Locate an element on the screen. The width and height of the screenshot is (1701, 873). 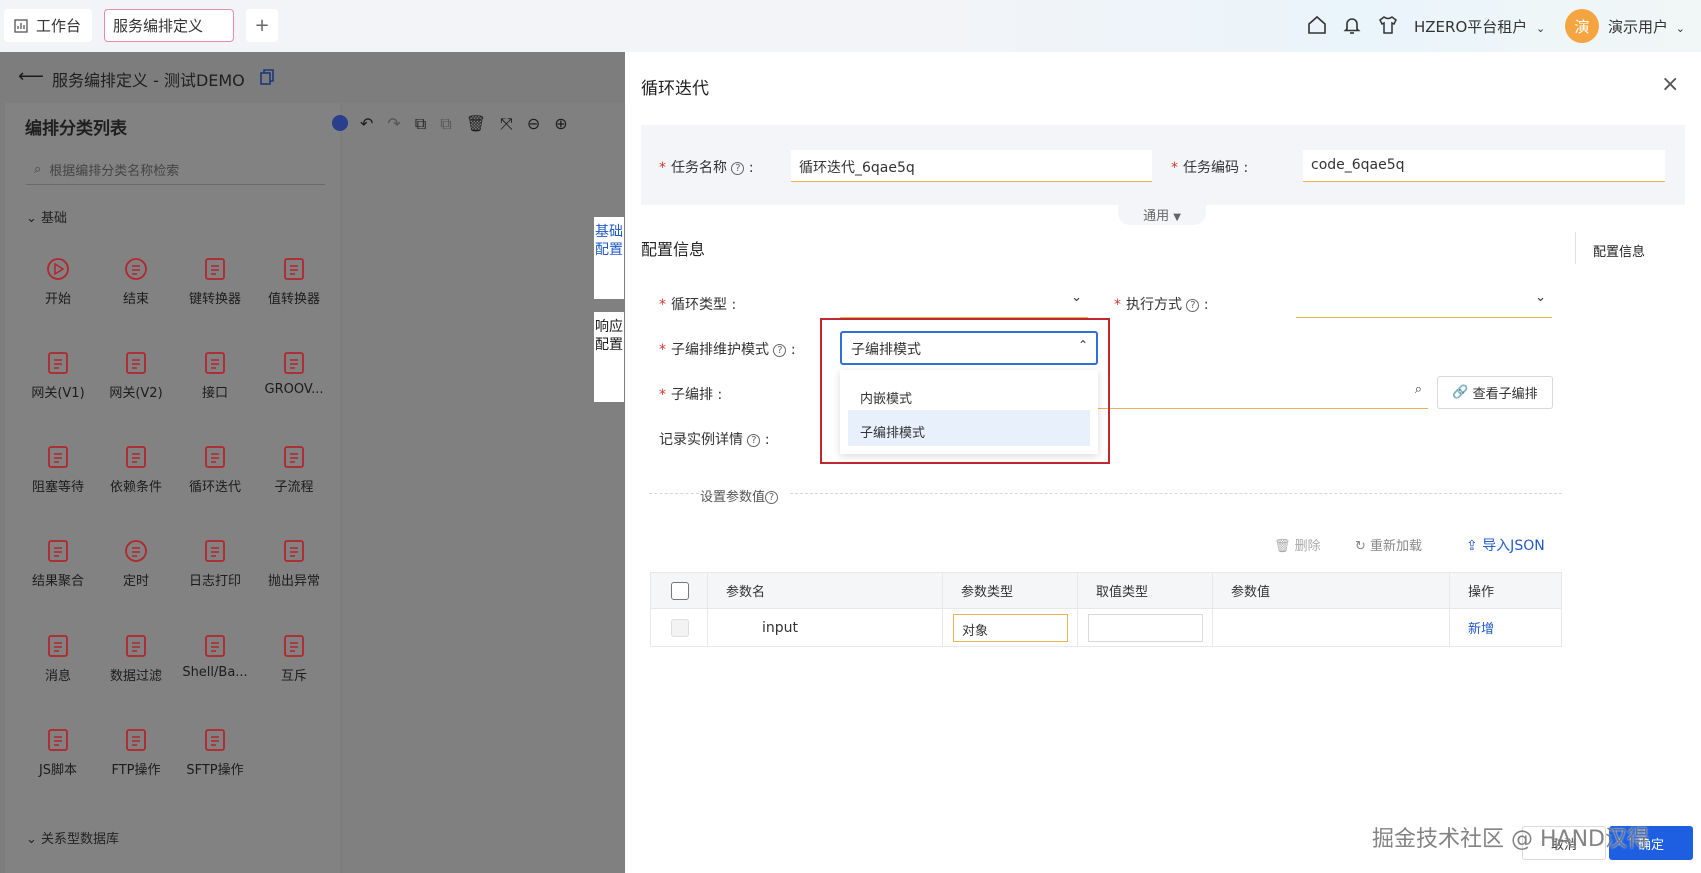
node-item: 互斥 is located at coordinates (294, 658).